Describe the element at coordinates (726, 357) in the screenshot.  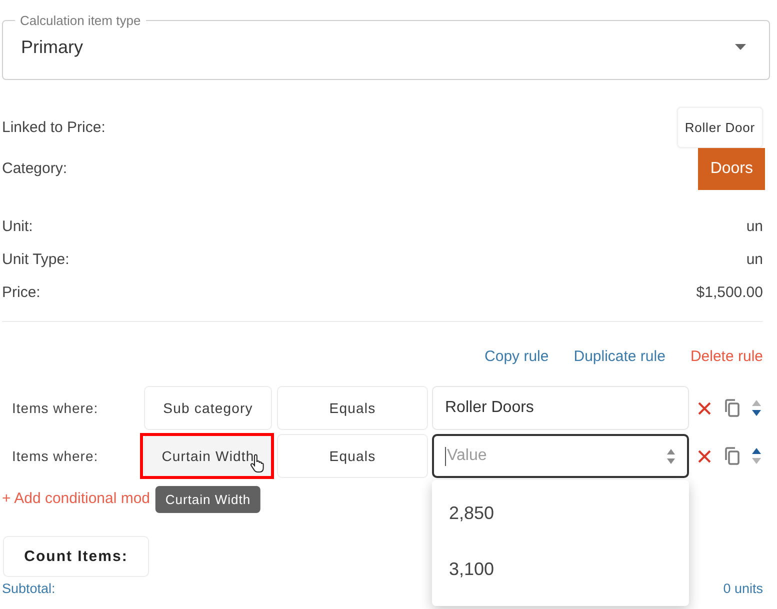
I see `delete-link: Delete rule` at that location.